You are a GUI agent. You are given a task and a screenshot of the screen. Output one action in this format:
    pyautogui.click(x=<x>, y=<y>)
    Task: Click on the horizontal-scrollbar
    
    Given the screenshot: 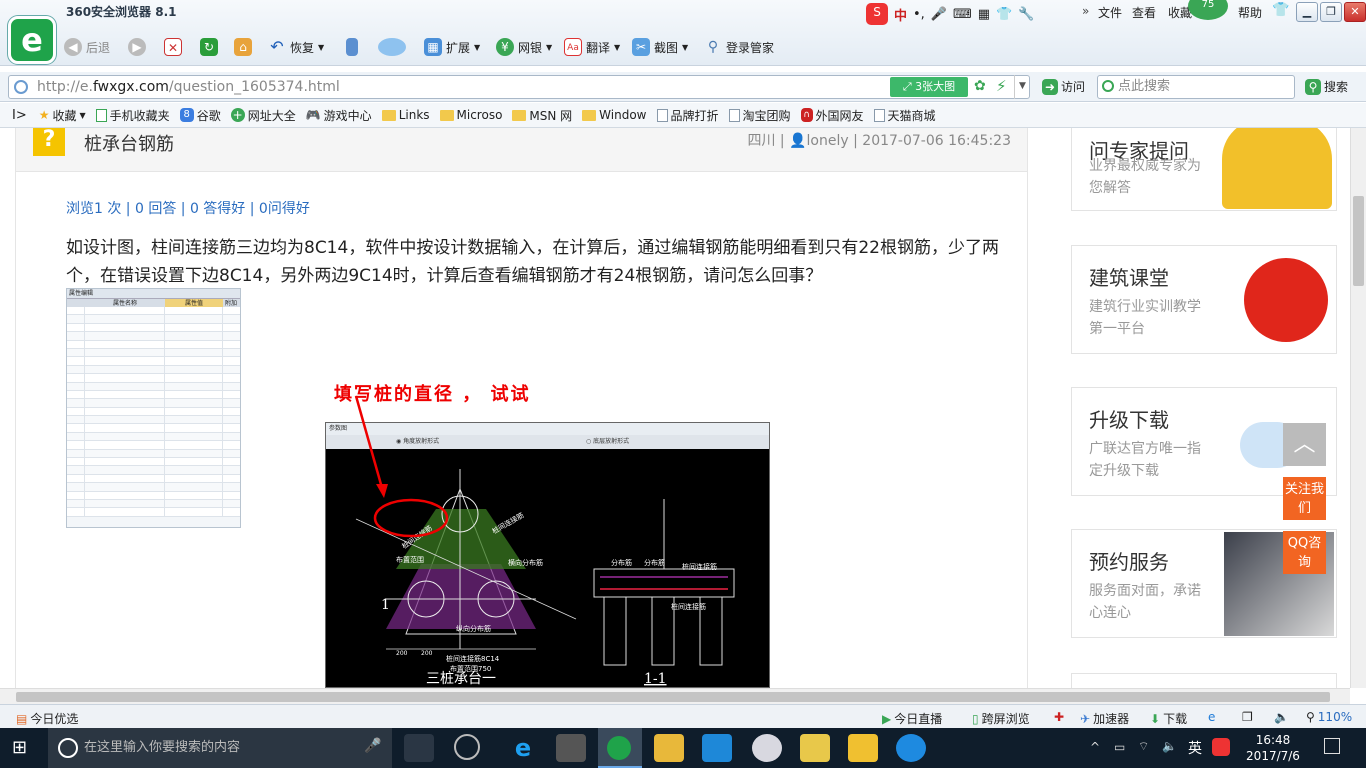 What is the action you would take?
    pyautogui.click(x=675, y=696)
    